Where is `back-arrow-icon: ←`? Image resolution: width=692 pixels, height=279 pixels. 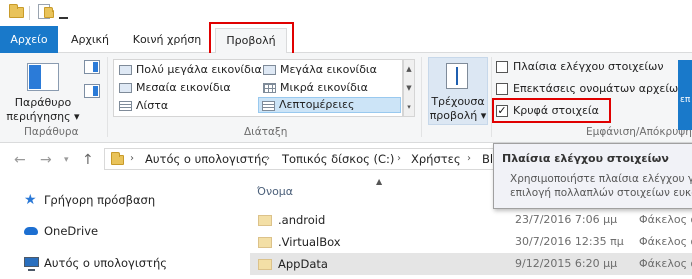
back-arrow-icon: ← is located at coordinates (20, 160).